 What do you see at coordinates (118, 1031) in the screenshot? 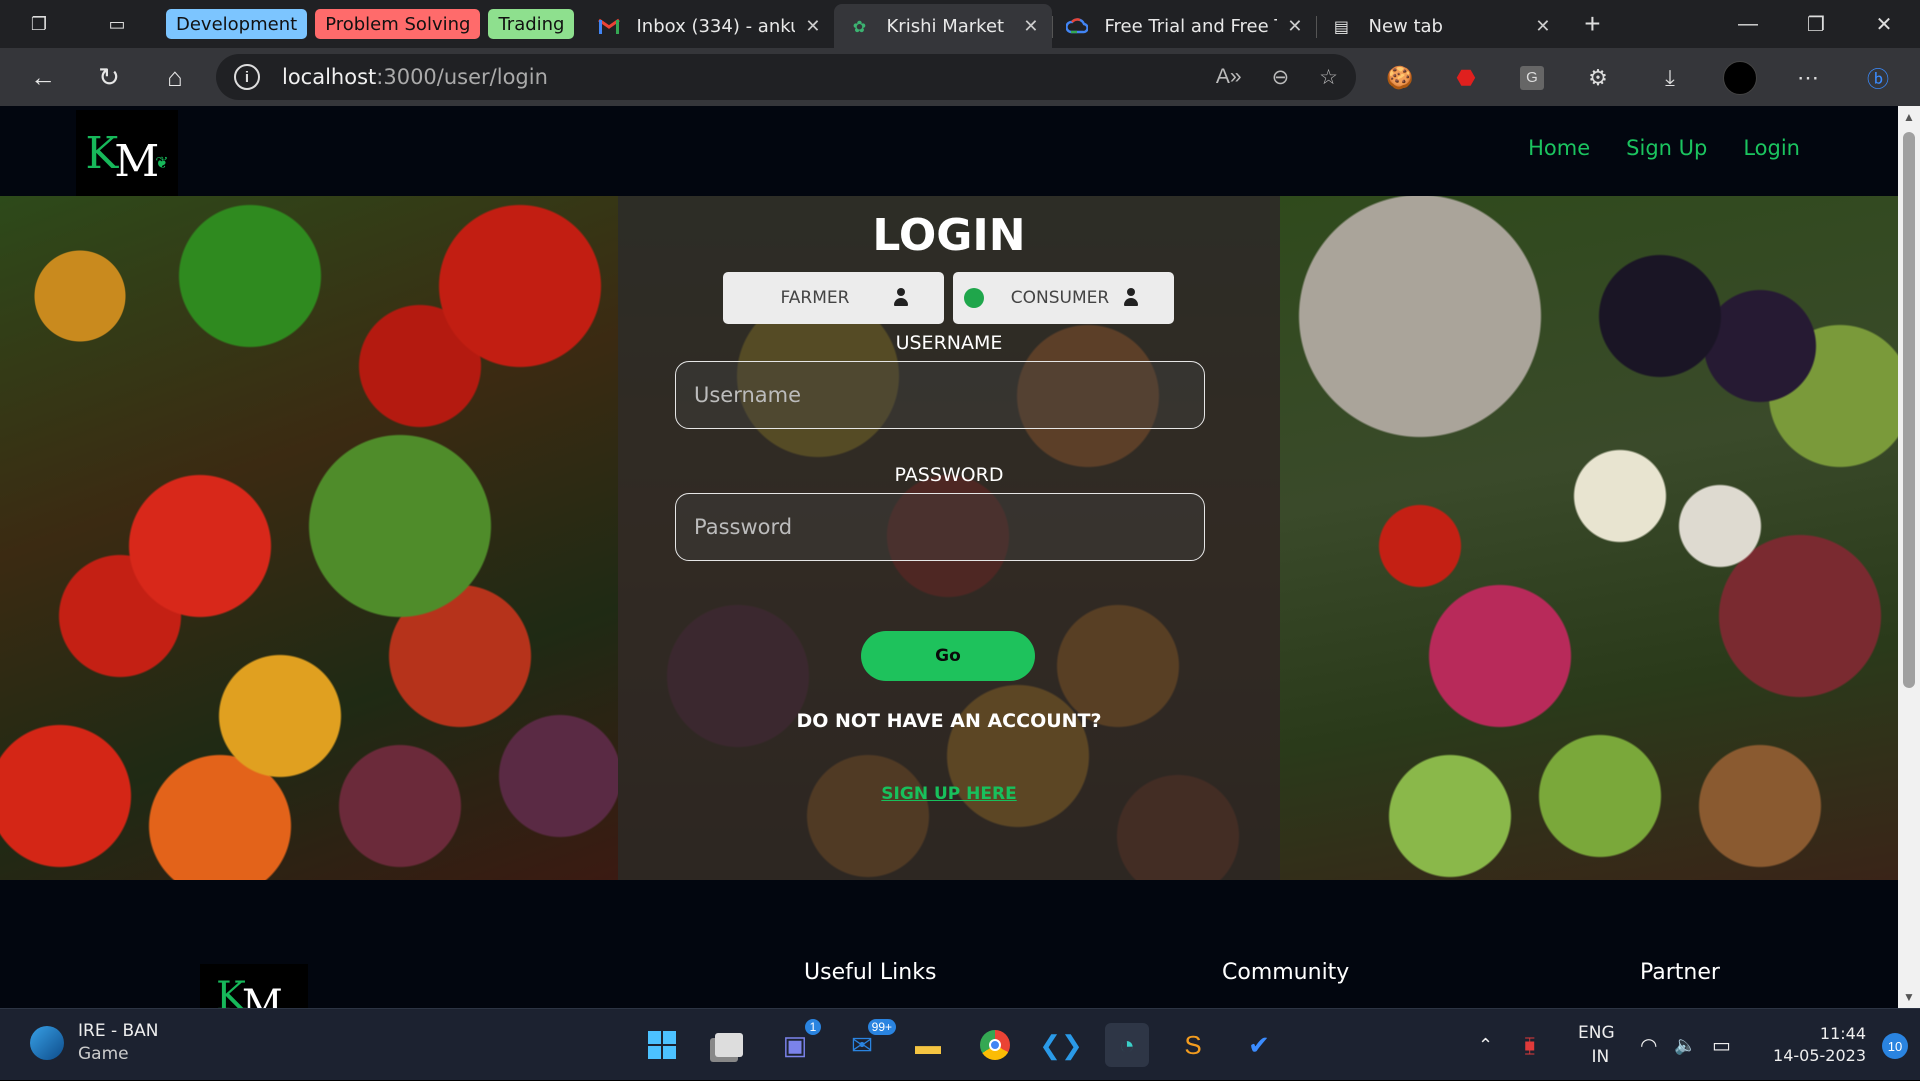
I see `widget-title: IRE - BAN` at bounding box center [118, 1031].